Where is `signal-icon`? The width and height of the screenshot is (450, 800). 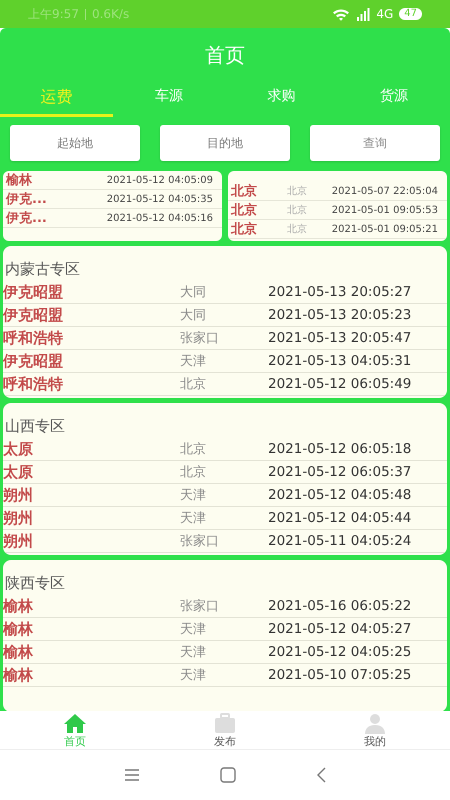
signal-icon is located at coordinates (363, 14).